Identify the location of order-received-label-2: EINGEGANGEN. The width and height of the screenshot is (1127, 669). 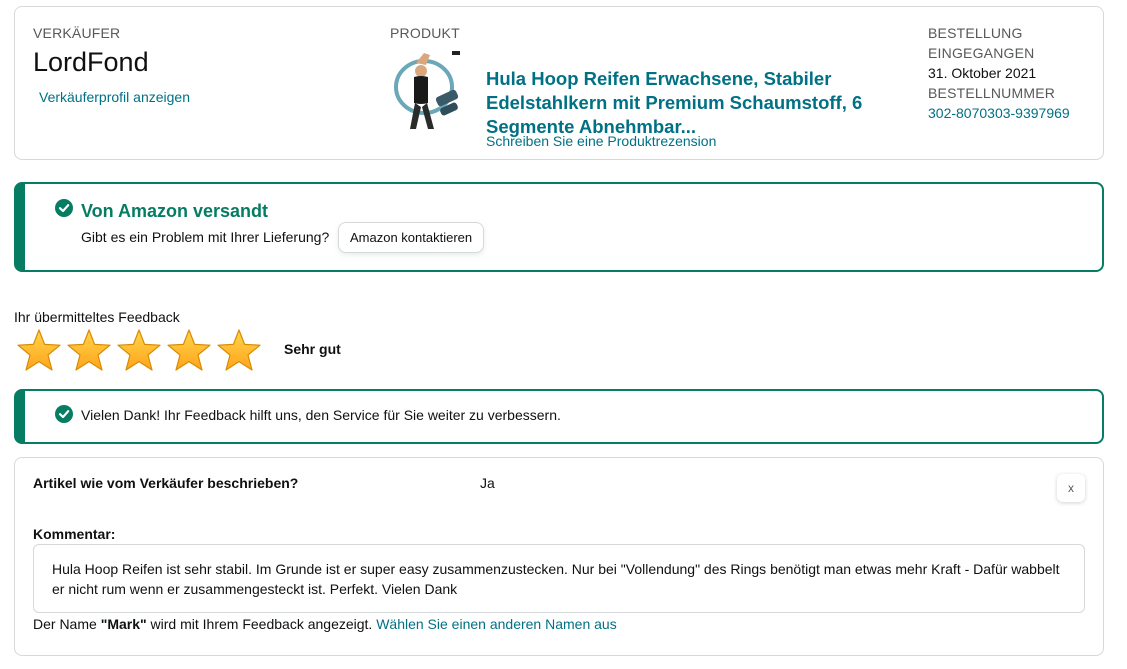
(981, 53).